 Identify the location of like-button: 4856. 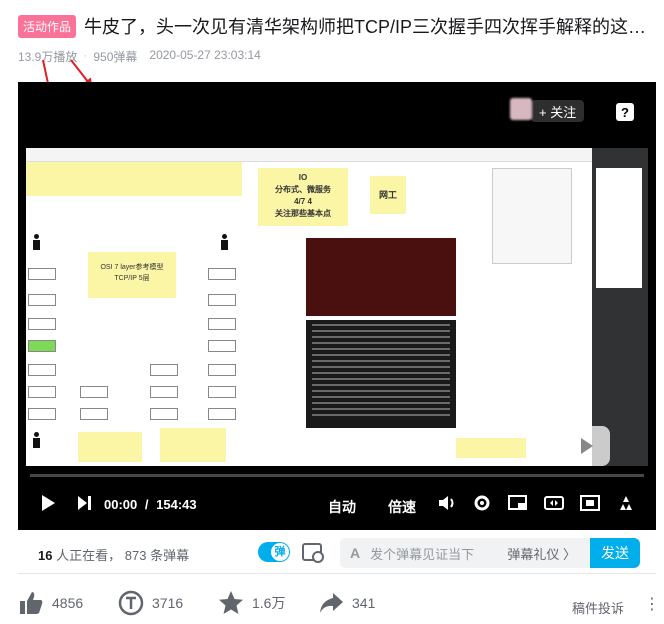
(50, 603).